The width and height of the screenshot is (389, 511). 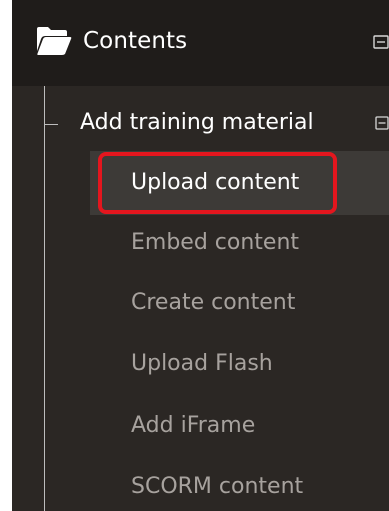 I want to click on group-add-training-material: Add training material, so click(x=197, y=123).